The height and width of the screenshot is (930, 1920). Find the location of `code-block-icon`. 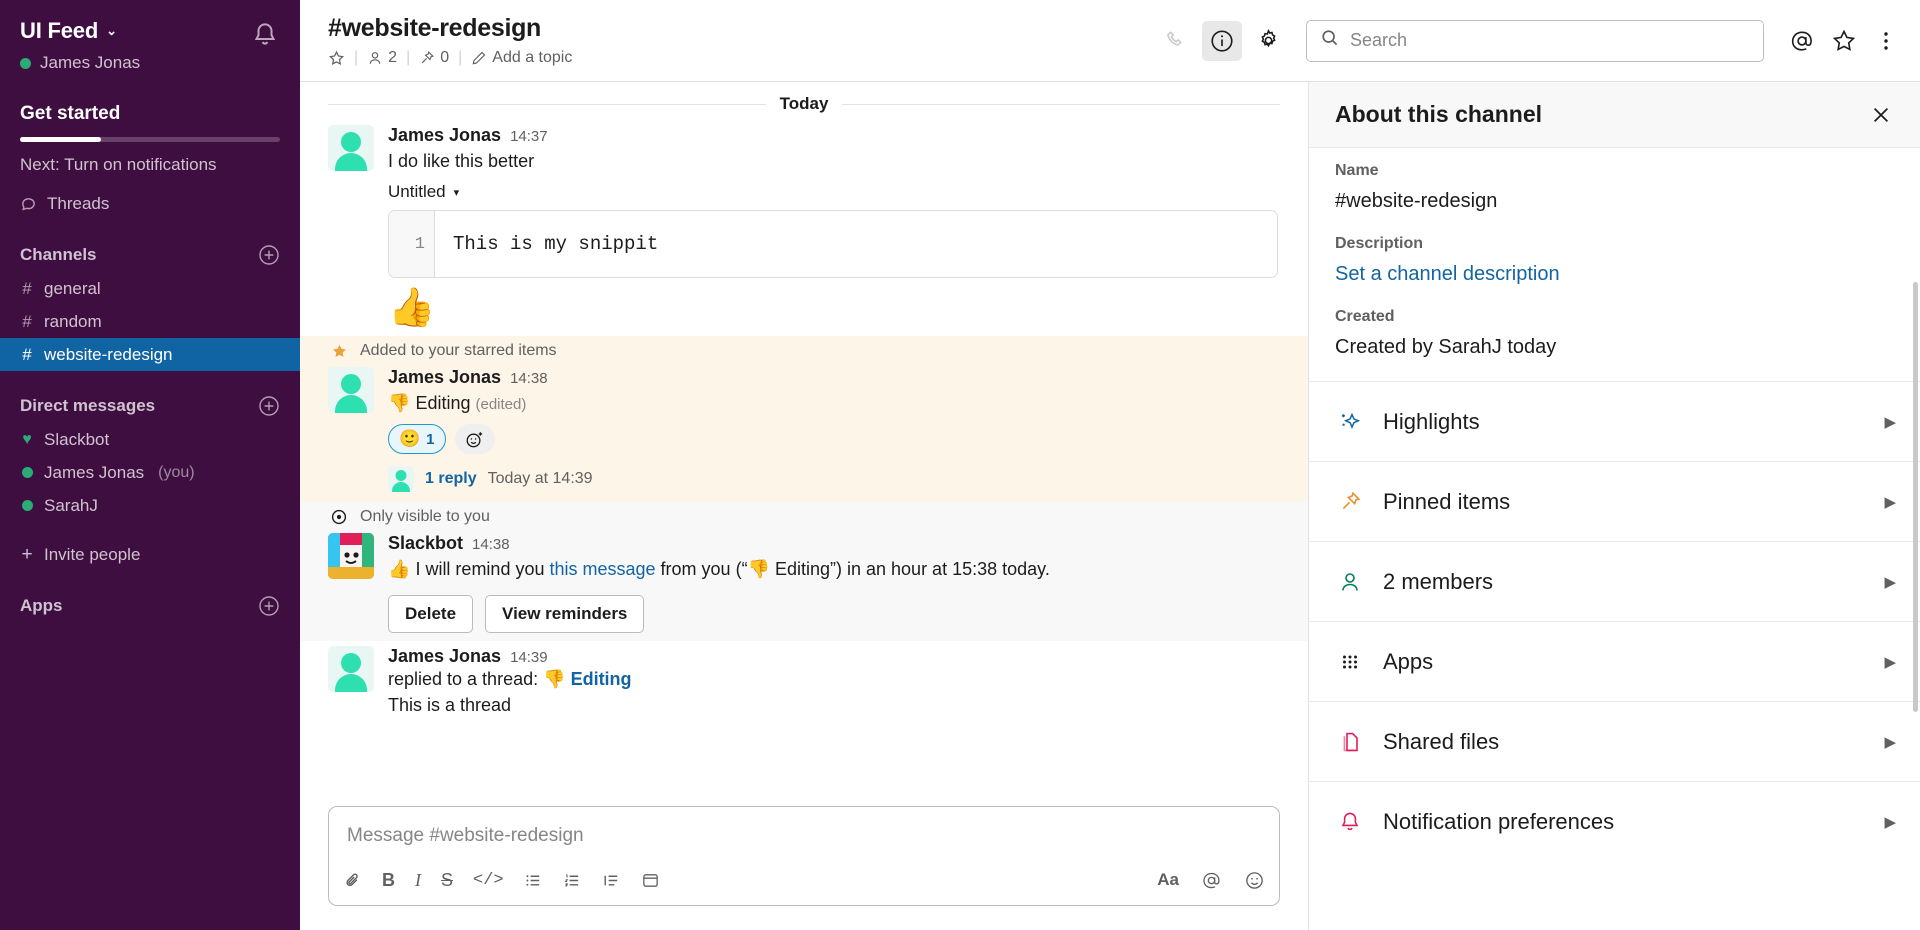

code-block-icon is located at coordinates (650, 880).